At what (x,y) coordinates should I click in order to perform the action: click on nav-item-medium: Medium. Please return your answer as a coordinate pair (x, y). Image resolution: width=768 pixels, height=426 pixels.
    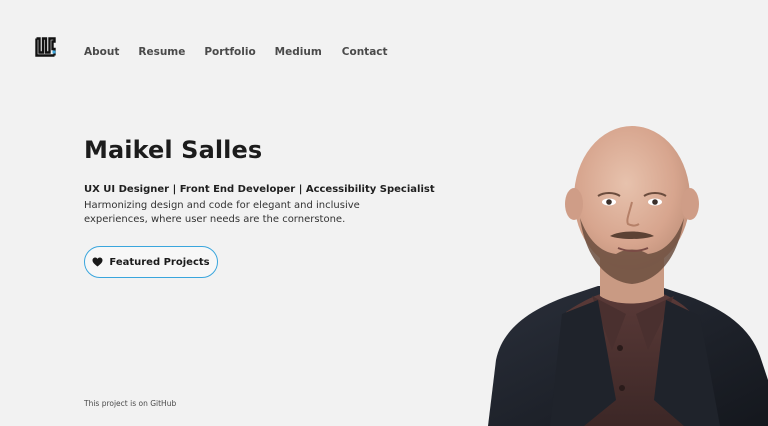
    Looking at the image, I should click on (298, 52).